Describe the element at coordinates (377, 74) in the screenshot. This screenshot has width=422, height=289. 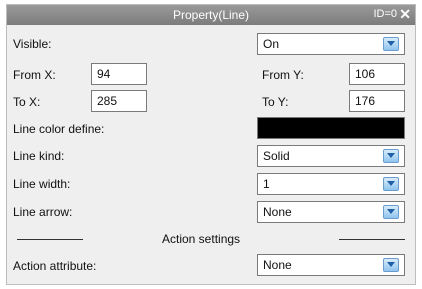
I see `from-y-field: 106` at that location.